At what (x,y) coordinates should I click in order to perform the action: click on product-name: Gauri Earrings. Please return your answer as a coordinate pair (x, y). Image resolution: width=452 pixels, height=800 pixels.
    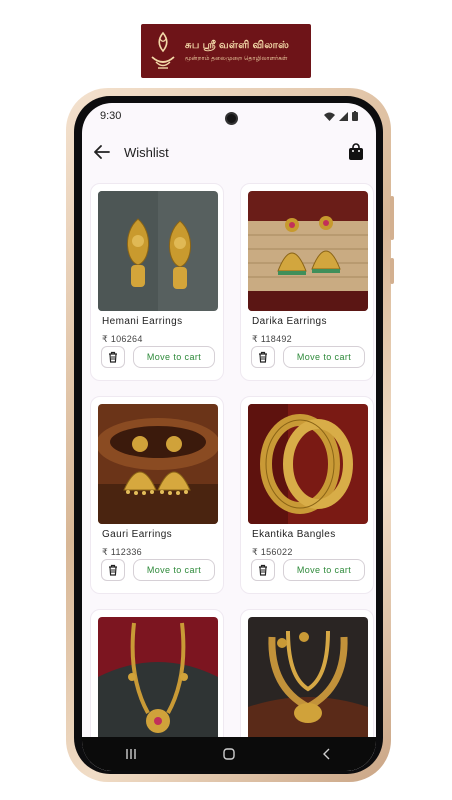
    Looking at the image, I should click on (137, 534).